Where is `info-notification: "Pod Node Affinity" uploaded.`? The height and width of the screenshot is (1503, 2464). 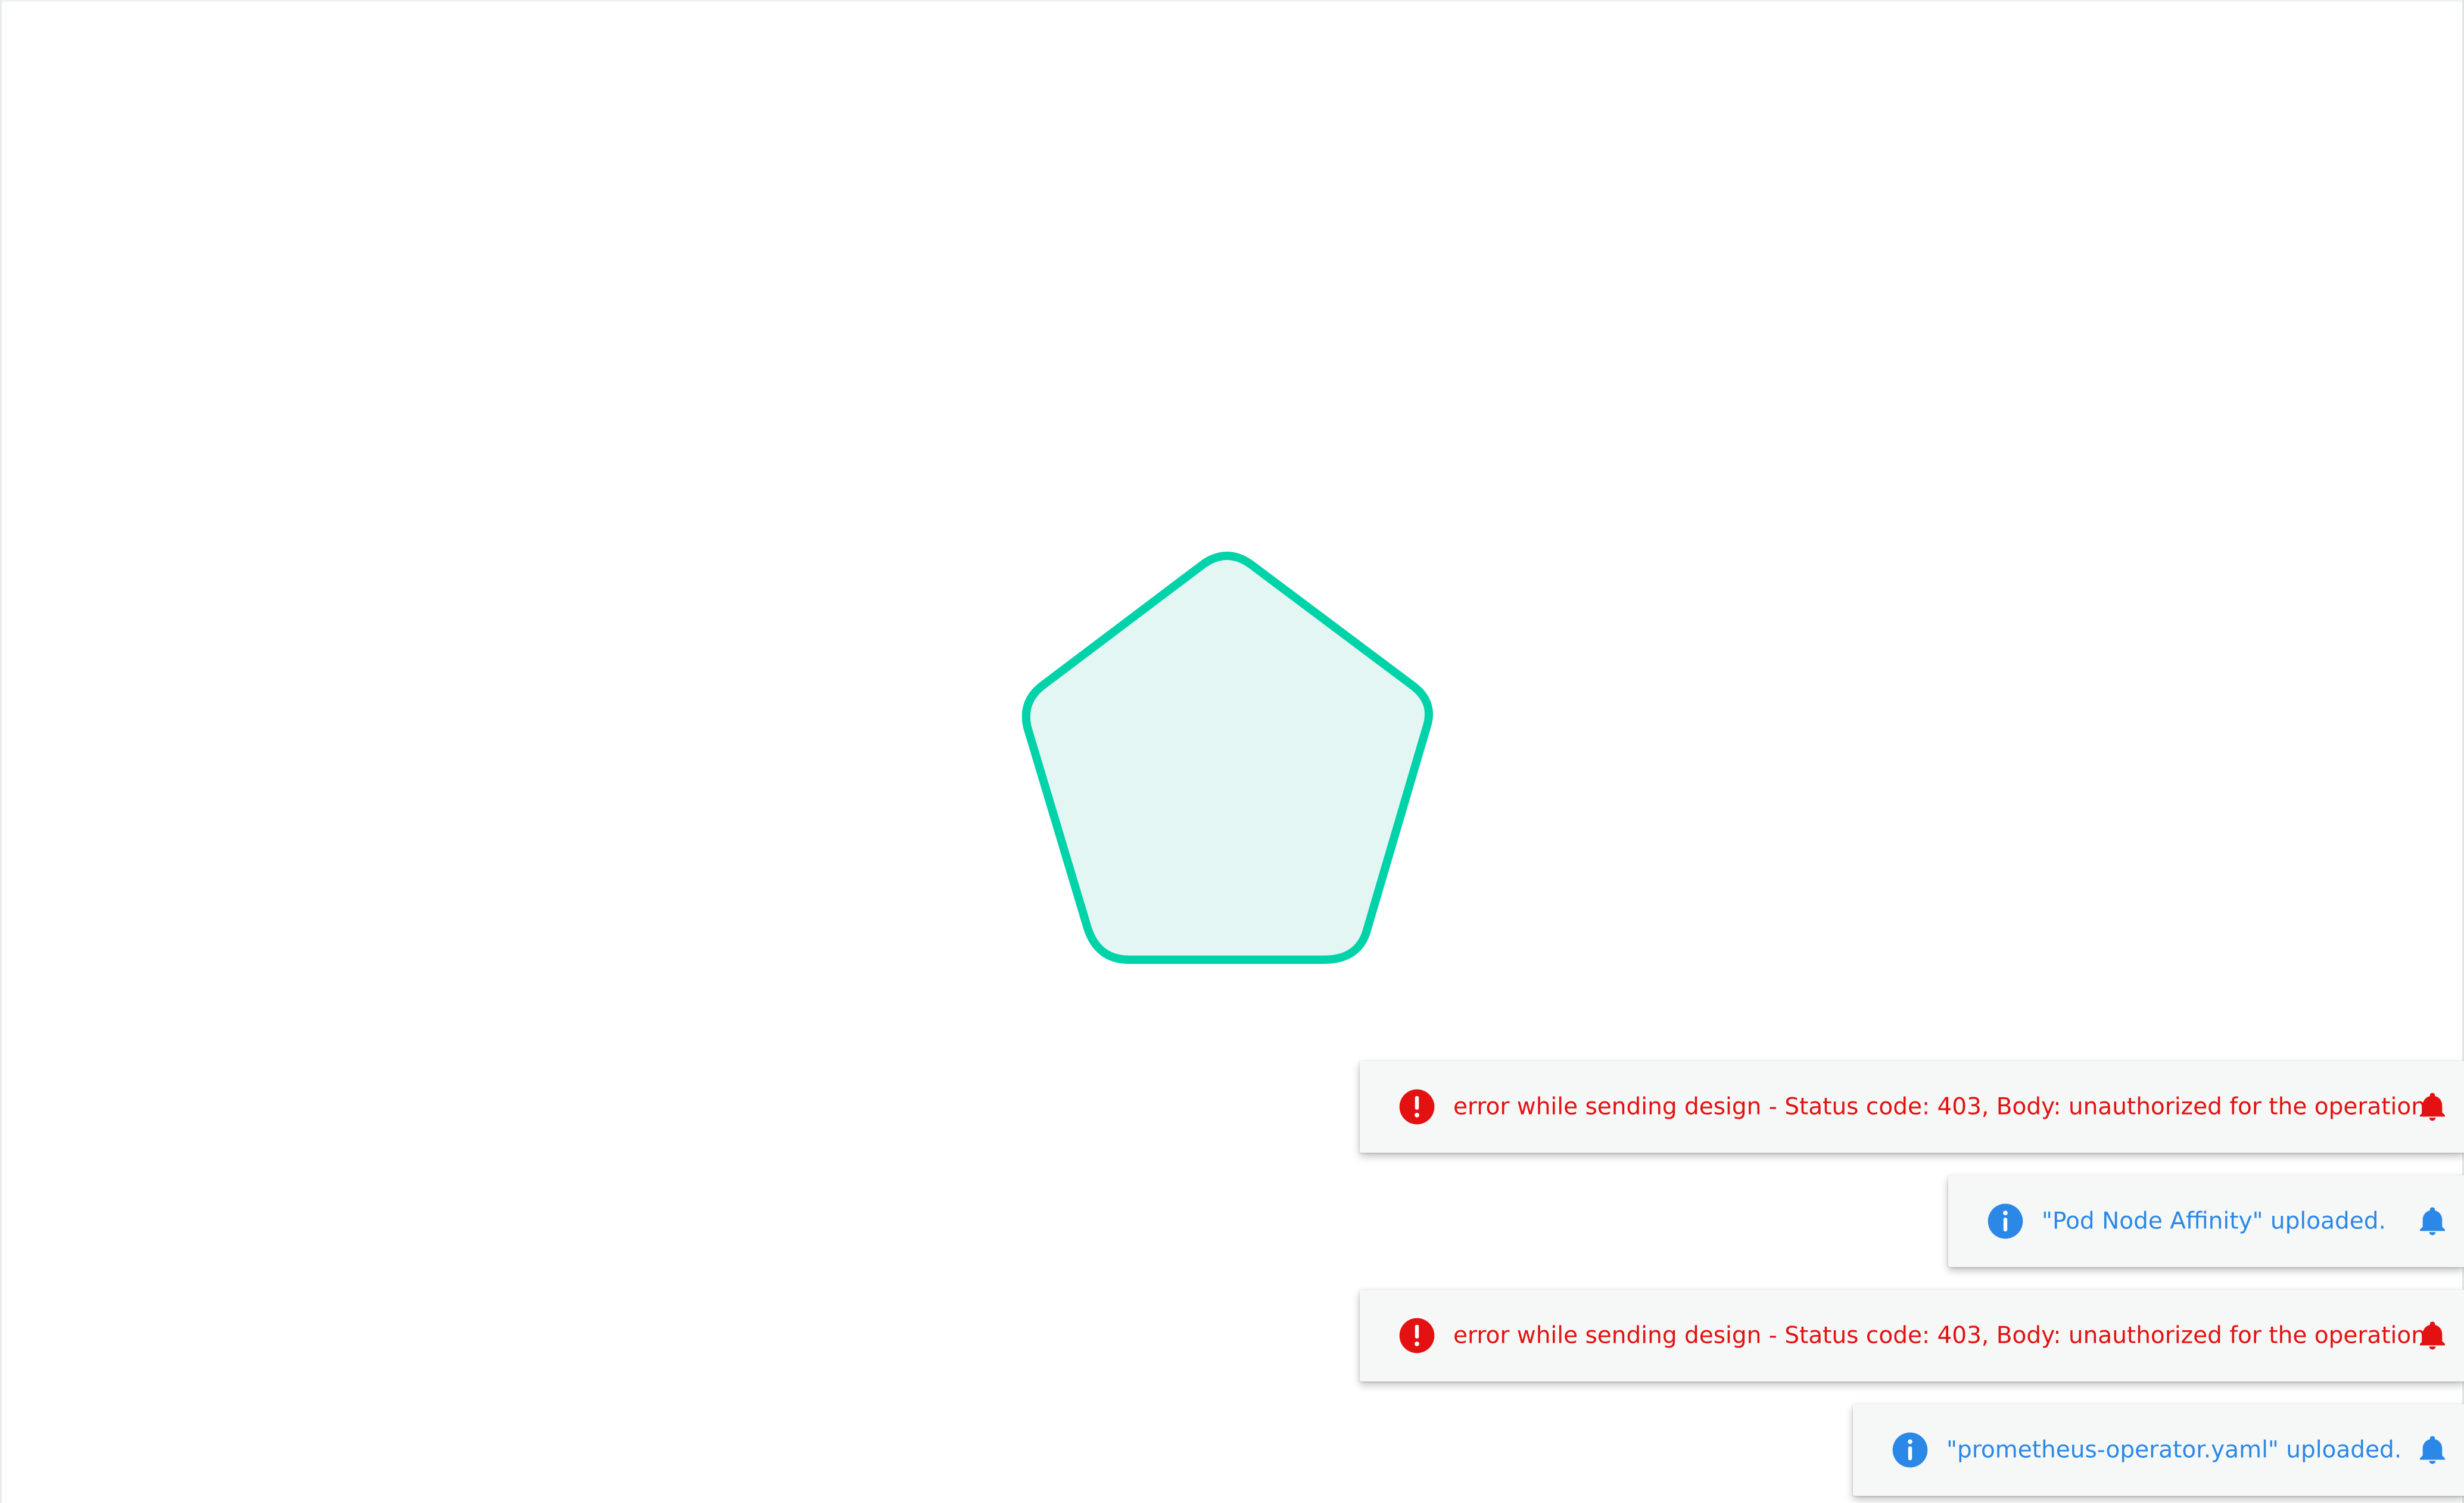 info-notification: "Pod Node Affinity" uploaded. is located at coordinates (2206, 1221).